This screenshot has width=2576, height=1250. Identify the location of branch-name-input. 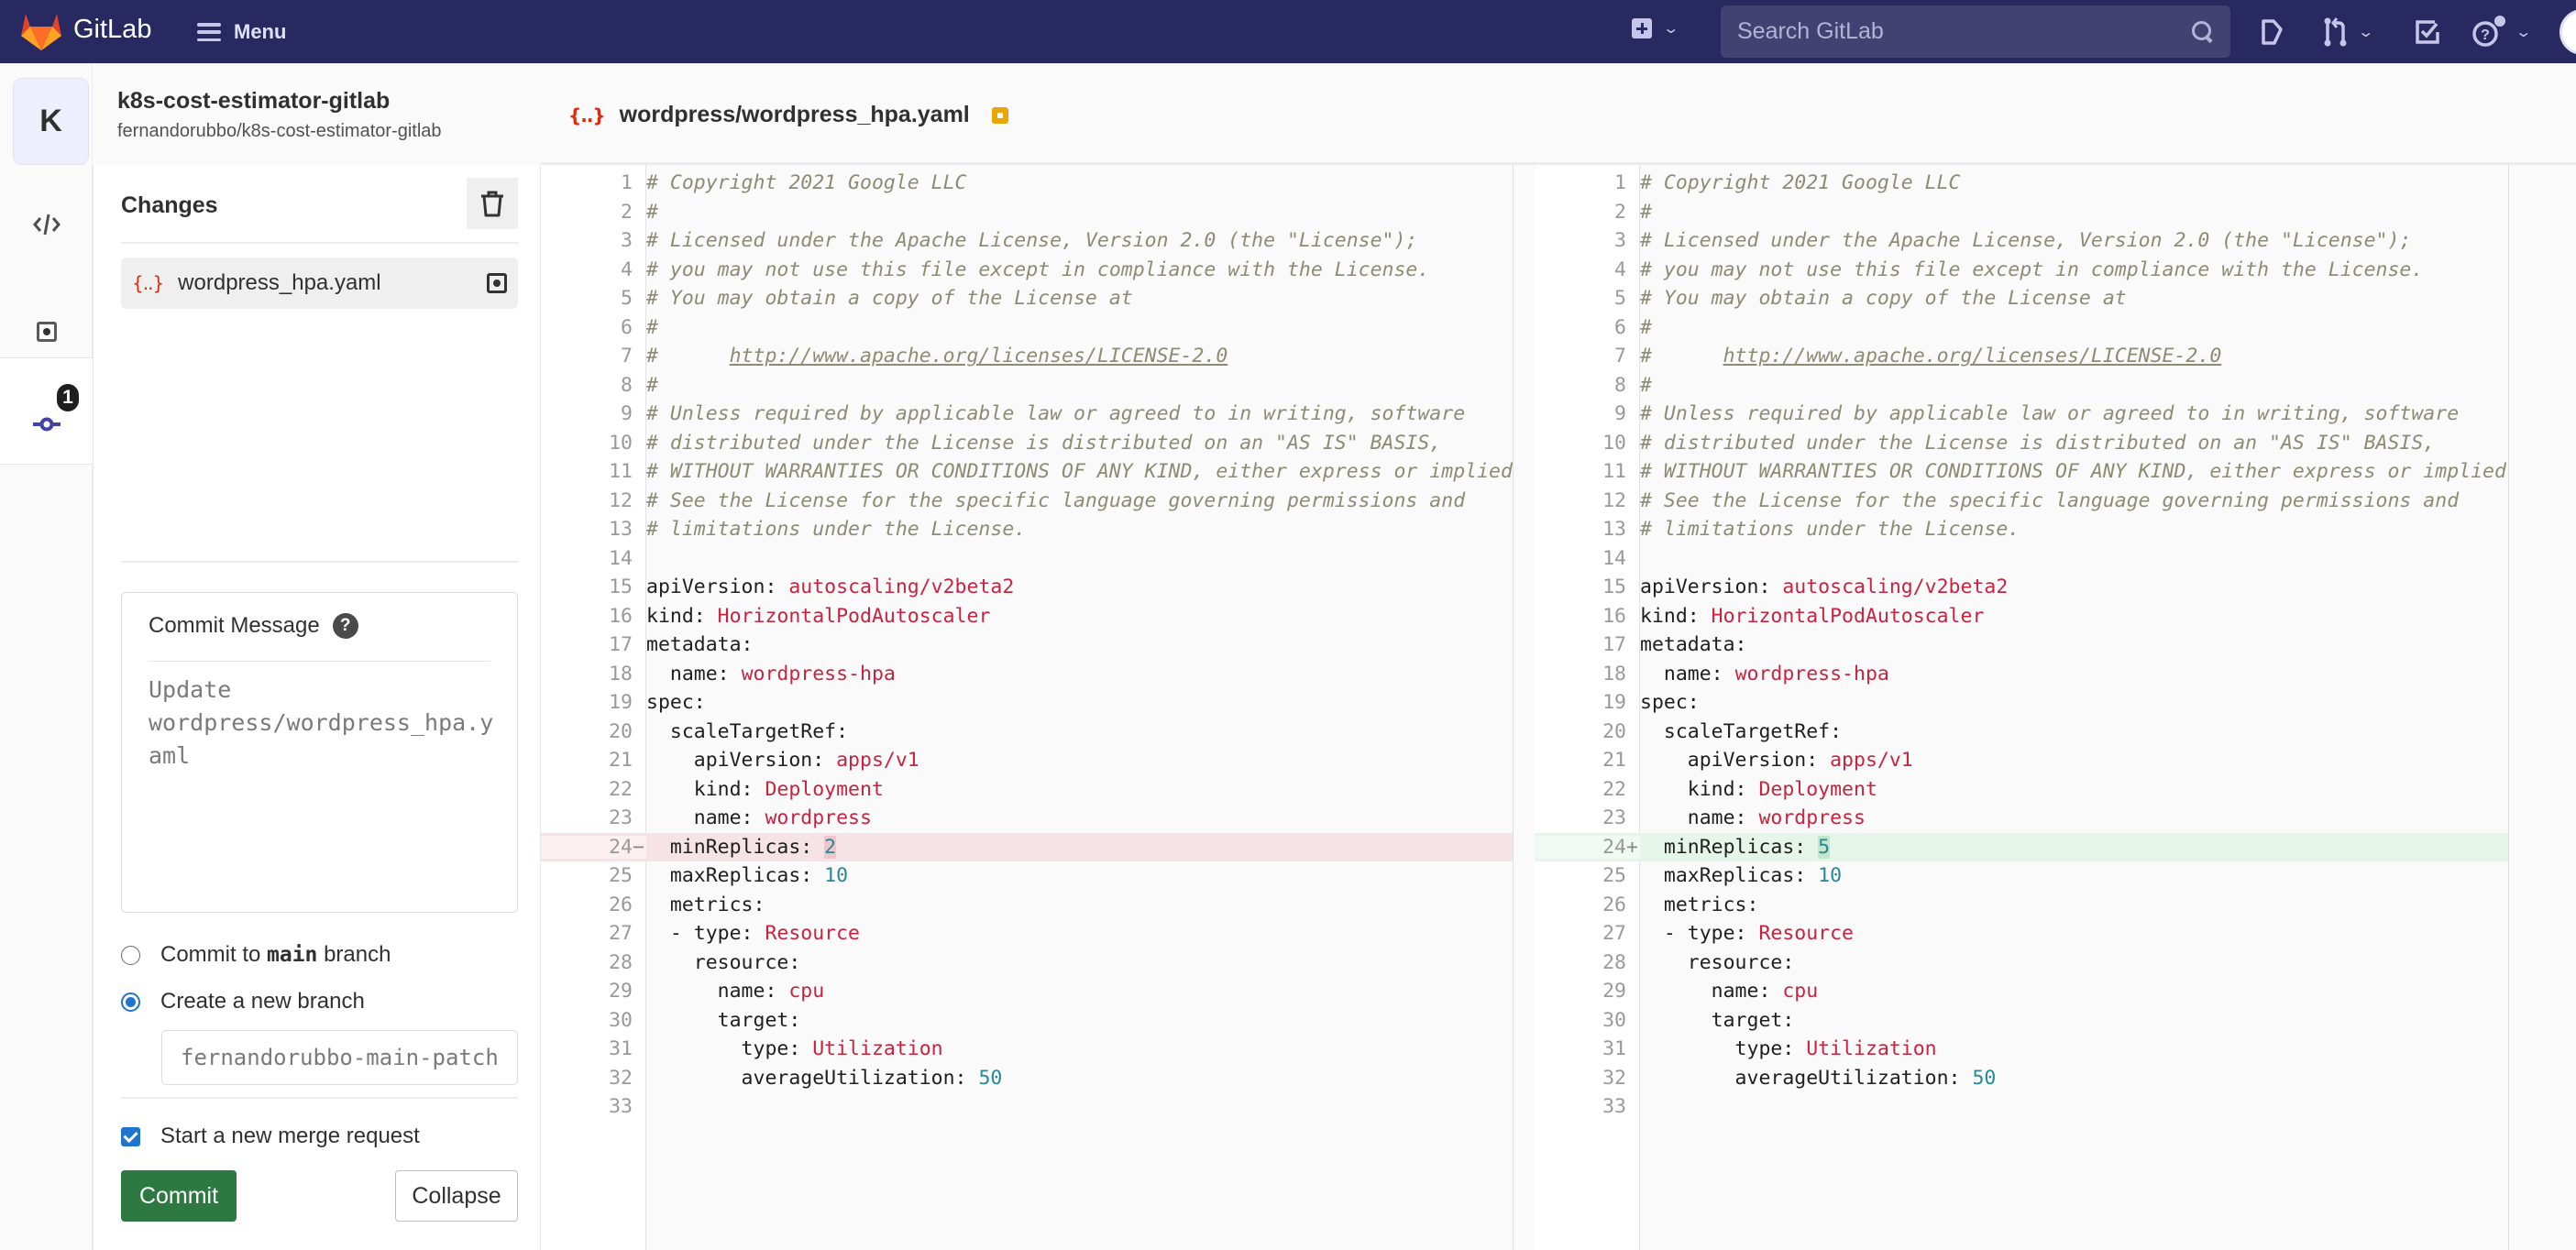
(339, 1057).